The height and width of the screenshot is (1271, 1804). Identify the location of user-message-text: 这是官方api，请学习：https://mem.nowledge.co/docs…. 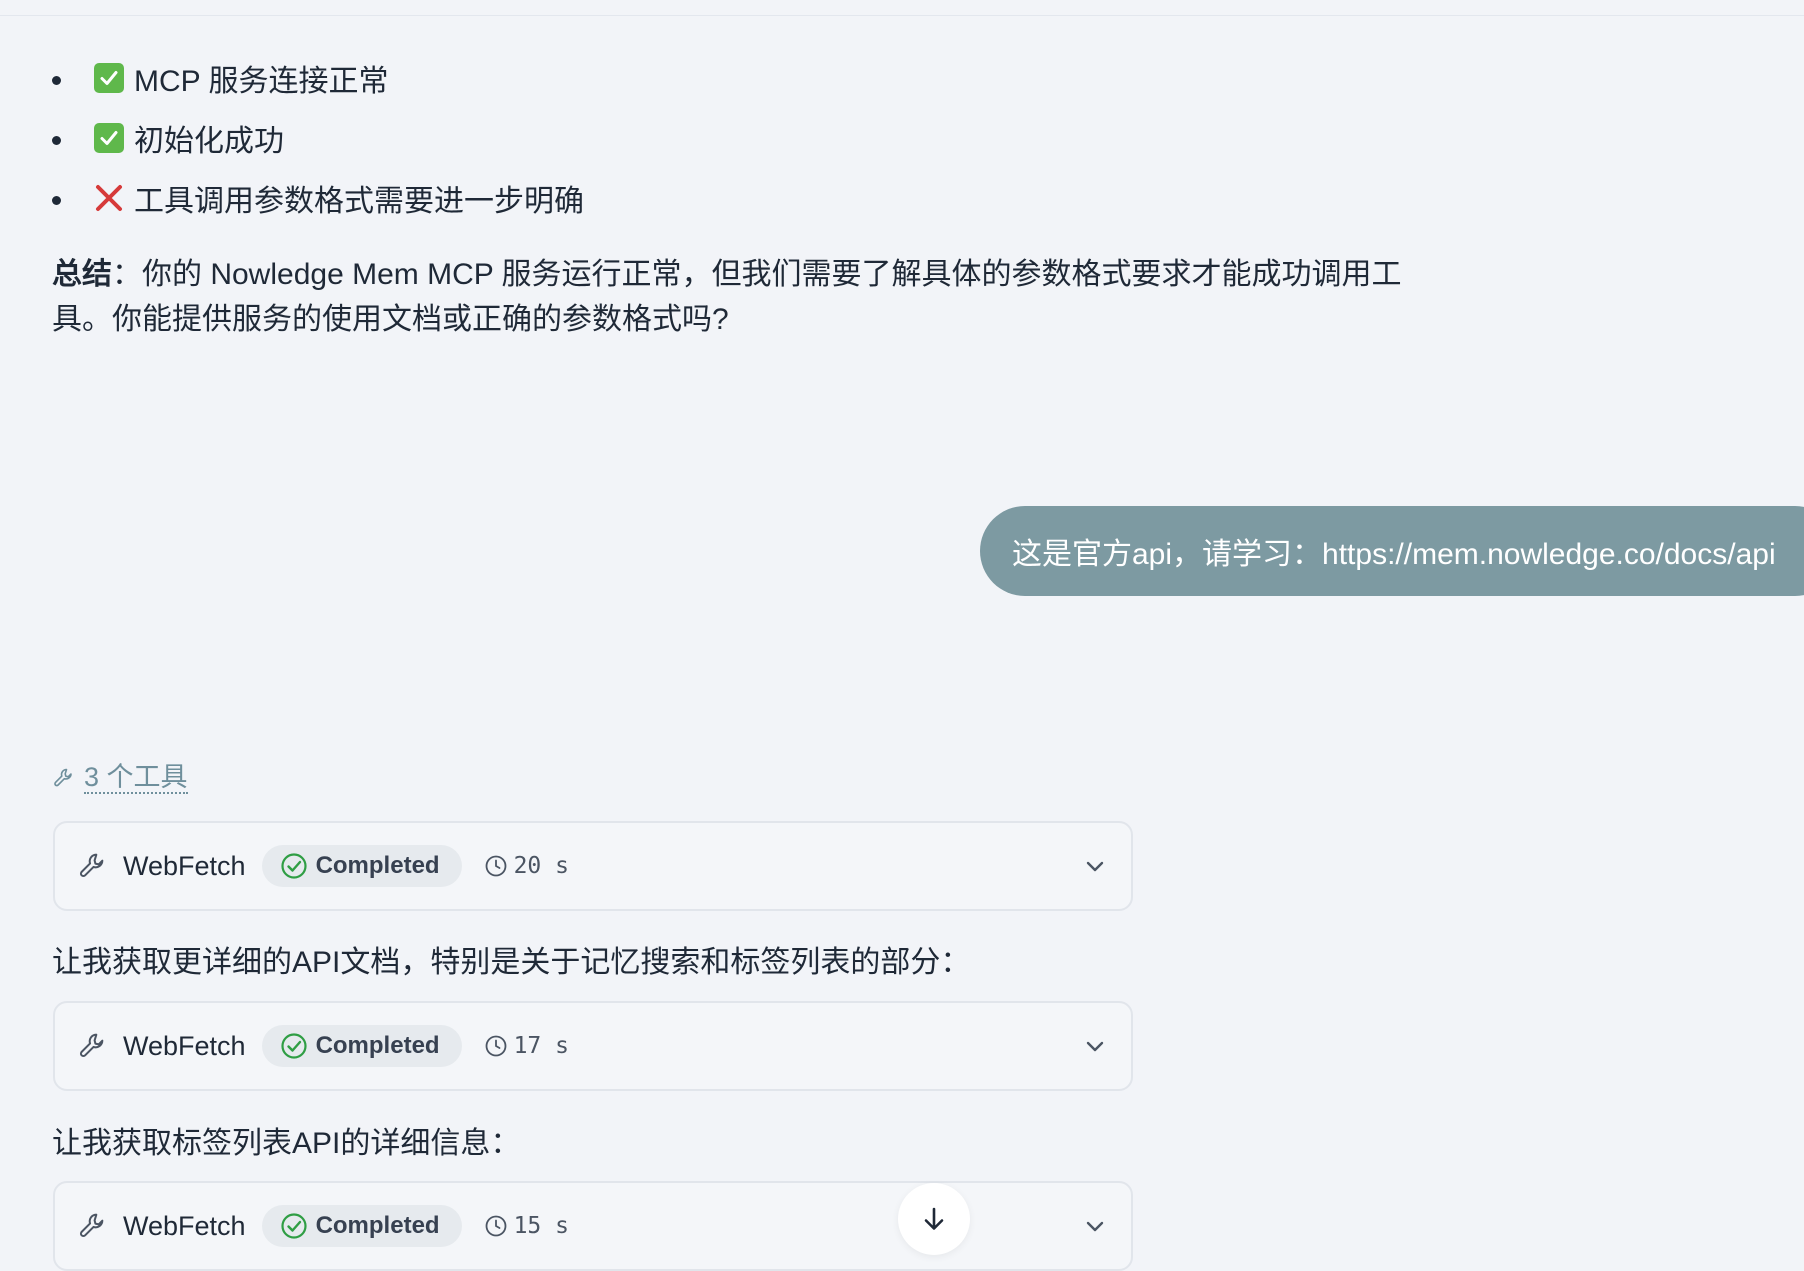
(1394, 554).